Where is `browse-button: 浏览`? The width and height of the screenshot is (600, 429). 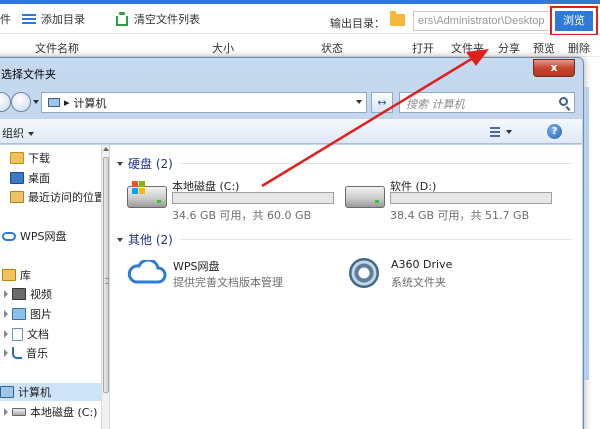
browse-button: 浏览 is located at coordinates (574, 21).